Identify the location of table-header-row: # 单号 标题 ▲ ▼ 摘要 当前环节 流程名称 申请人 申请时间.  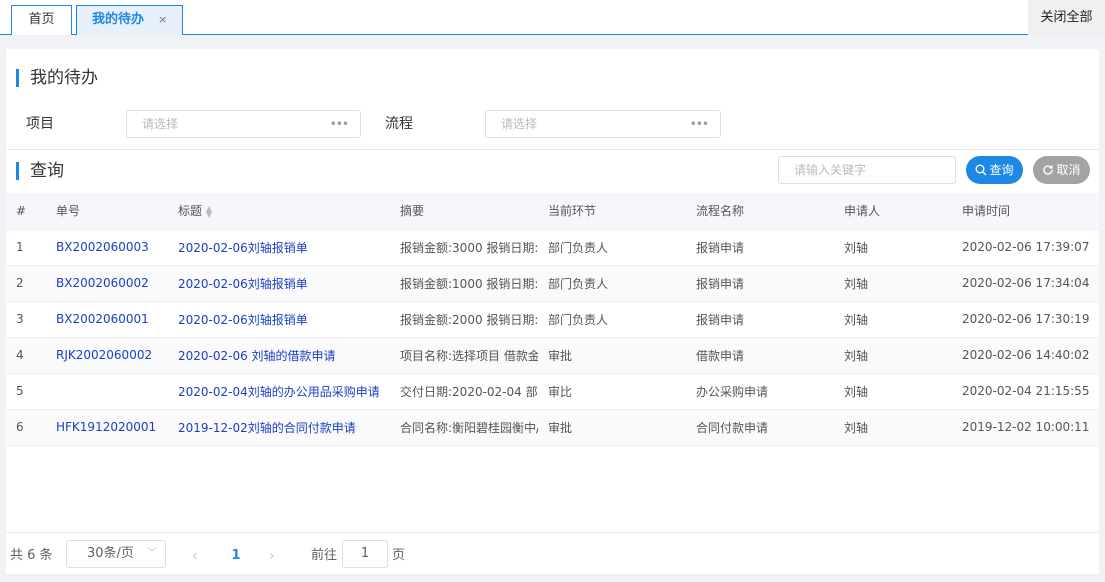
(552, 211).